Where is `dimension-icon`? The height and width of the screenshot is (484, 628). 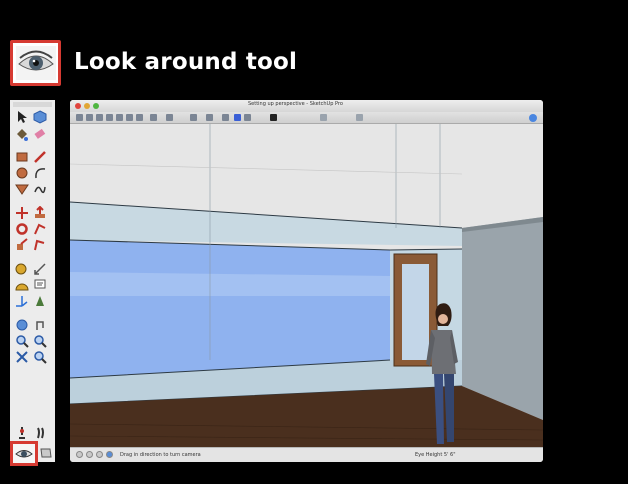 dimension-icon is located at coordinates (40, 270).